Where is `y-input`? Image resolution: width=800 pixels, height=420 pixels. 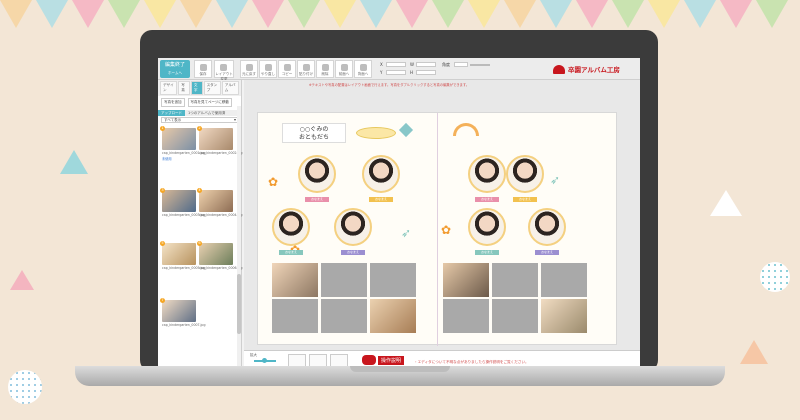
y-input is located at coordinates (396, 72).